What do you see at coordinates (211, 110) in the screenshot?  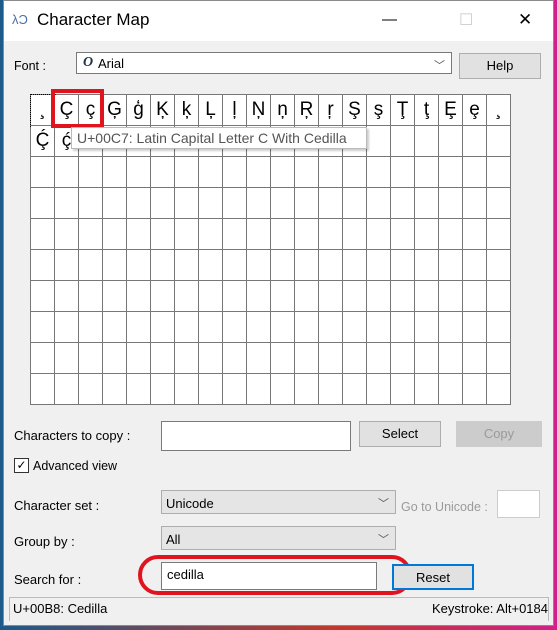 I see `character-cell: Ļ` at bounding box center [211, 110].